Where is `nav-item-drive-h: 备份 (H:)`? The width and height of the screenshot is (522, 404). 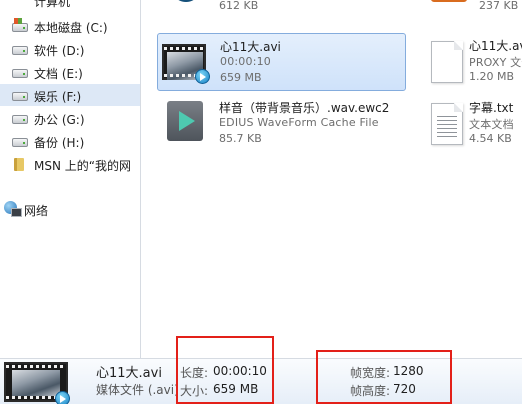 nav-item-drive-h: 备份 (H:) is located at coordinates (70, 141).